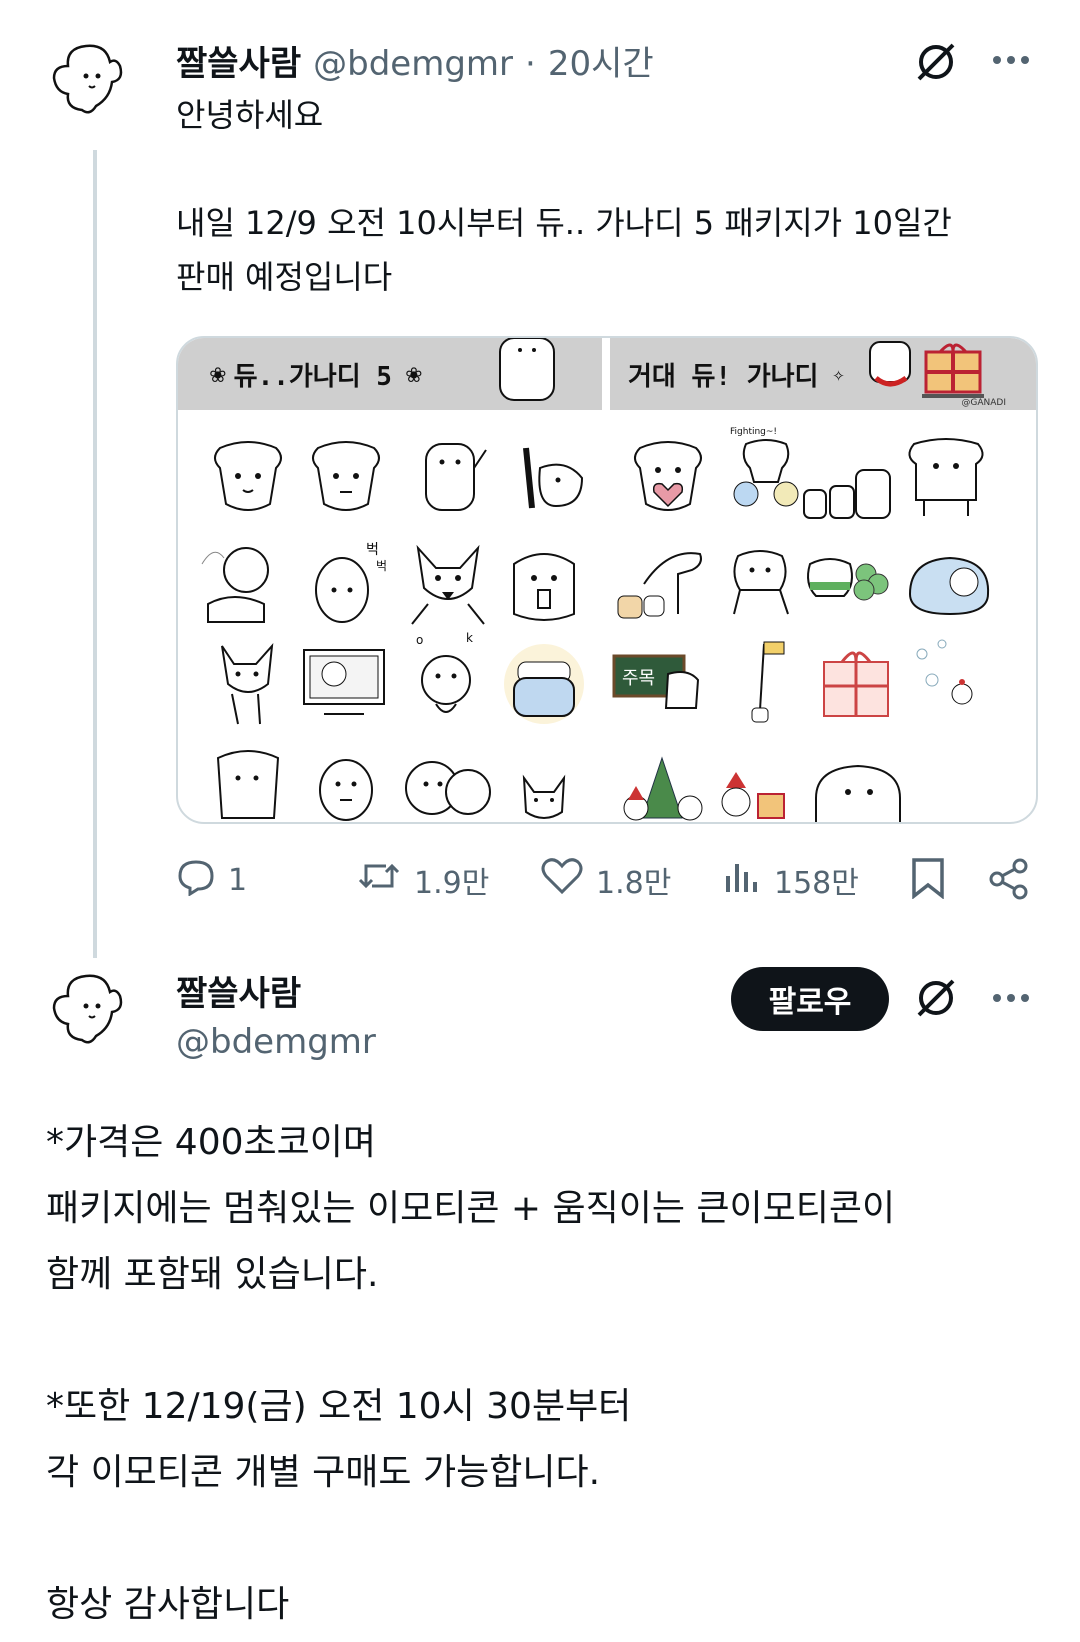 The height and width of the screenshot is (1642, 1080). What do you see at coordinates (756, 780) in the screenshot?
I see `sticker-dog-santa` at bounding box center [756, 780].